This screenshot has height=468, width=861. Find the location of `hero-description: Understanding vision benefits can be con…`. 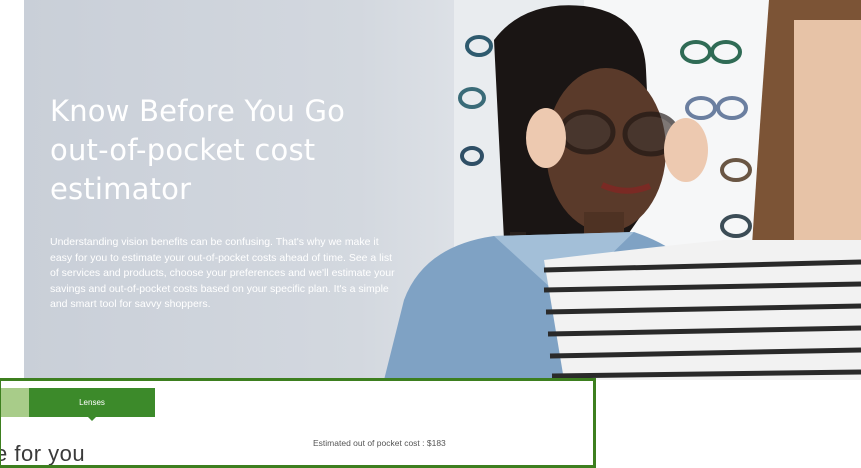

hero-description: Understanding vision benefits can be con… is located at coordinates (222, 273).